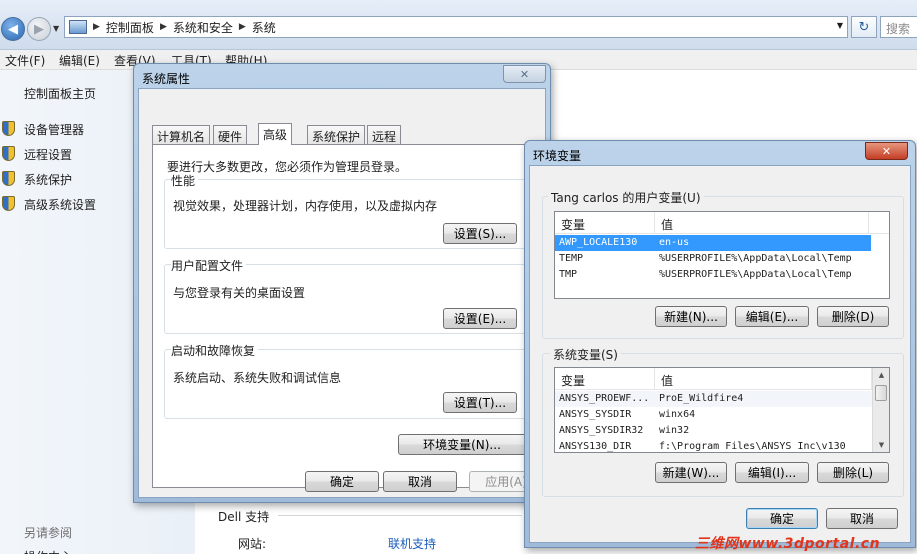 The image size is (917, 554). Describe the element at coordinates (881, 375) in the screenshot. I see `scroll-up-icon: ▲` at that location.